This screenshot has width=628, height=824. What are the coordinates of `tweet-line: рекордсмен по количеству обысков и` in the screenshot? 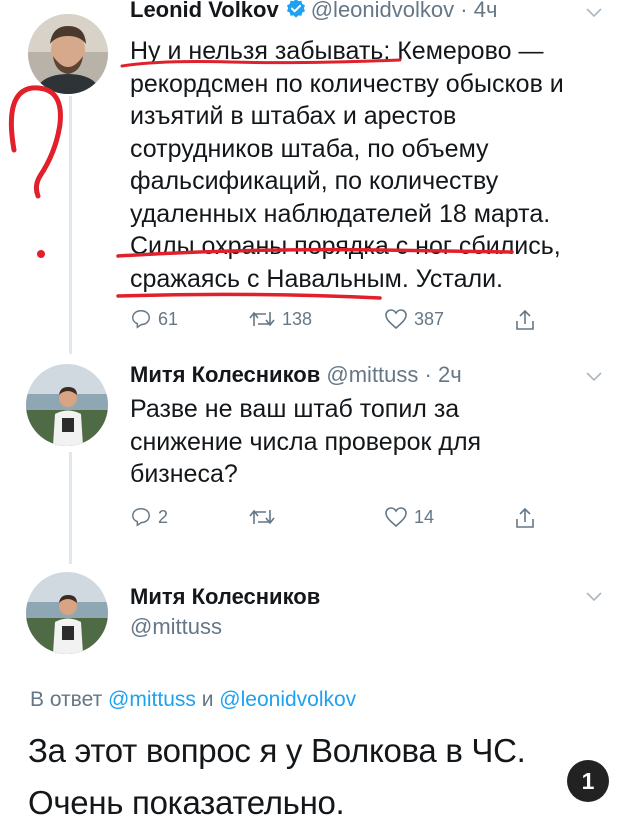 It's located at (347, 83).